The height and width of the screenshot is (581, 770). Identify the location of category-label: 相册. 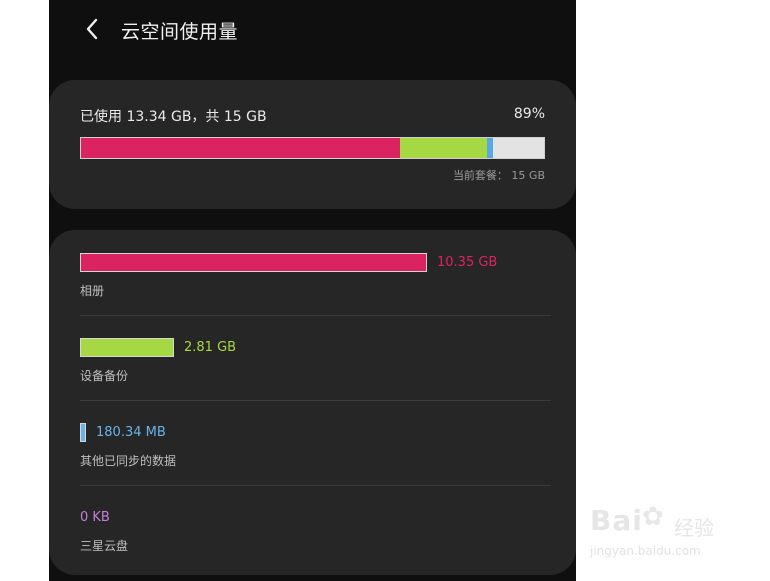
(92, 291).